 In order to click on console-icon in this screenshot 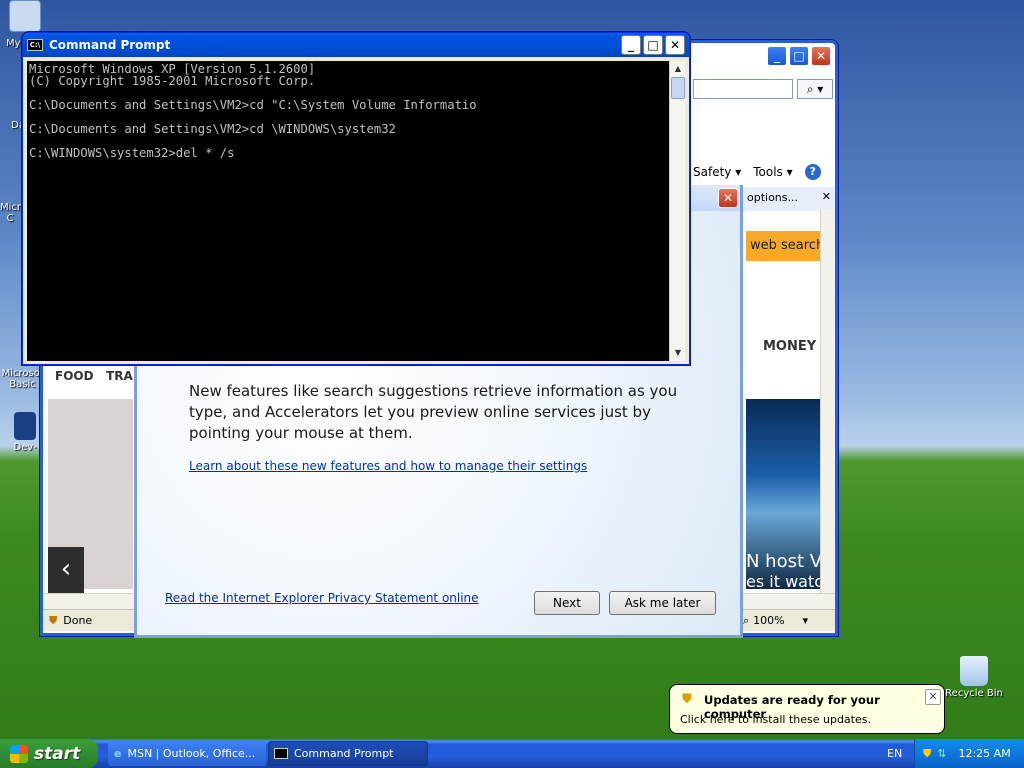, I will do `click(281, 753)`.